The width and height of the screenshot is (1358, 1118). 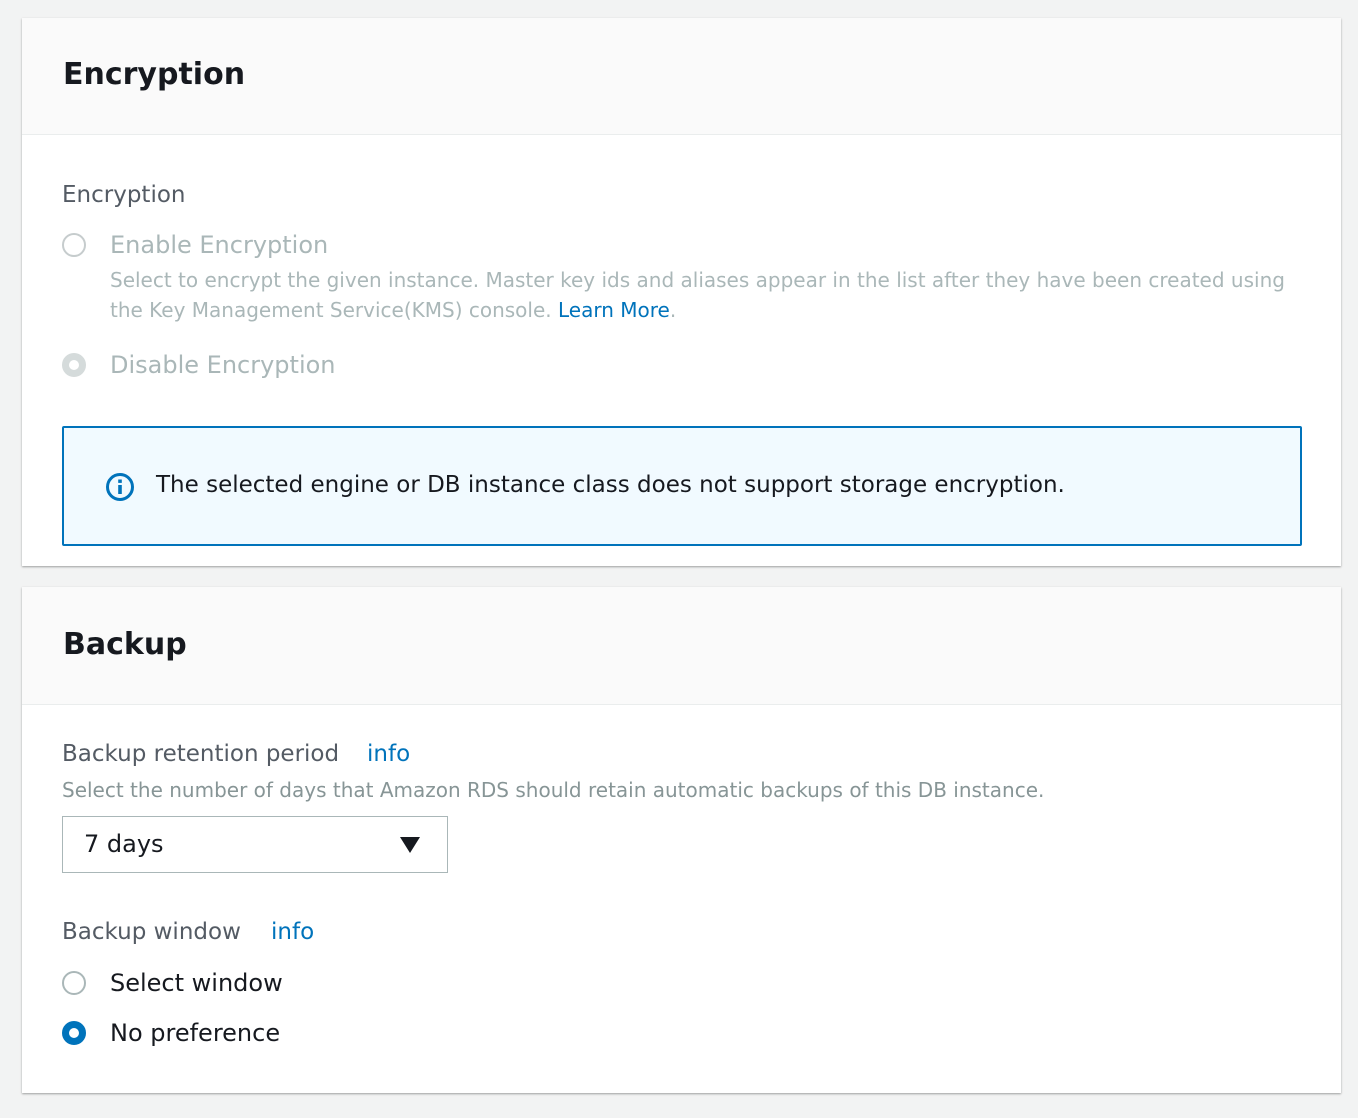 I want to click on encryption-panel-title: Encryption, so click(x=154, y=74).